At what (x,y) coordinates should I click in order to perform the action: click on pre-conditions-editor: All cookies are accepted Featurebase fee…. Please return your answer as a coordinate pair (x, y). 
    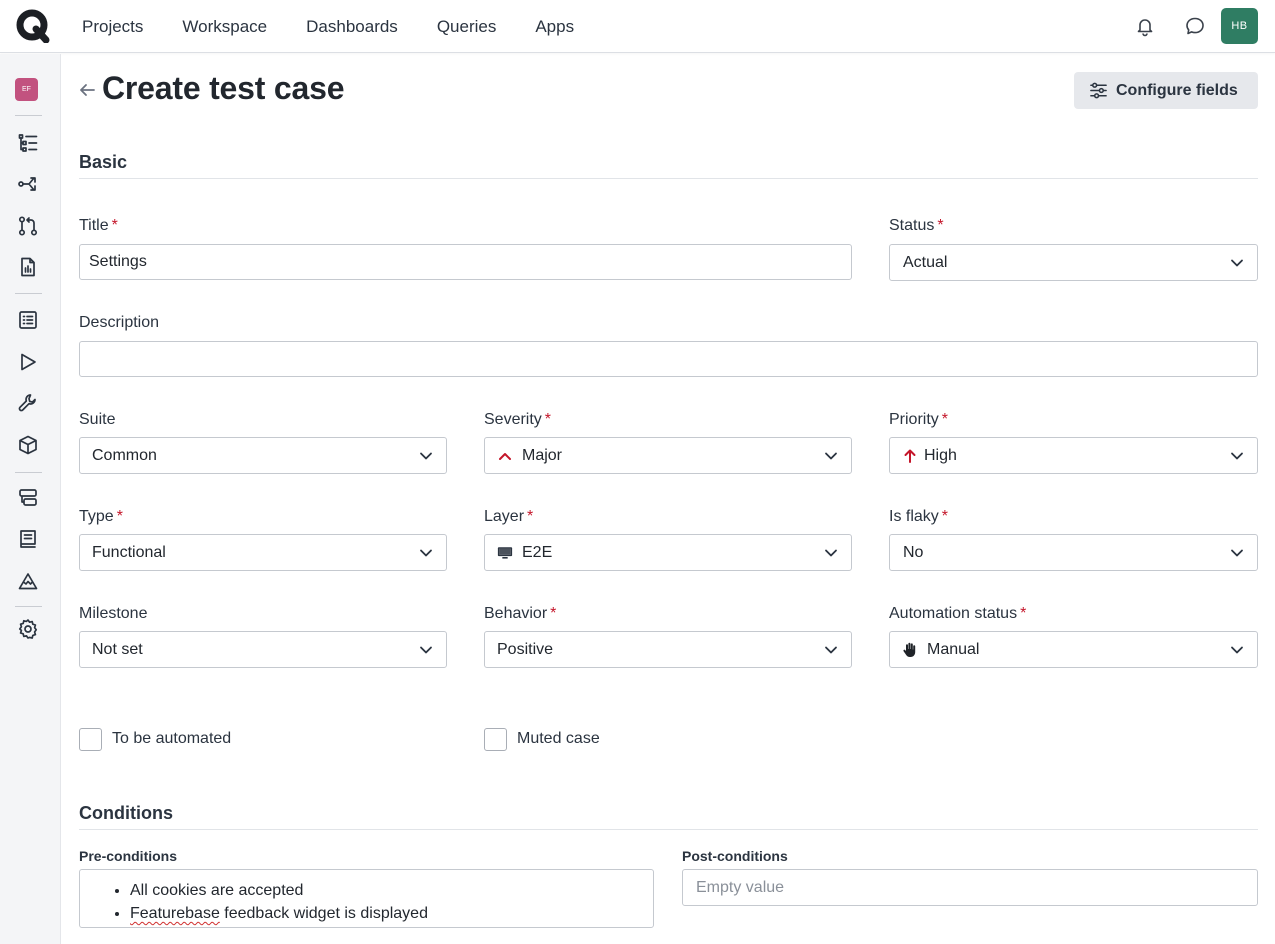
    Looking at the image, I should click on (366, 898).